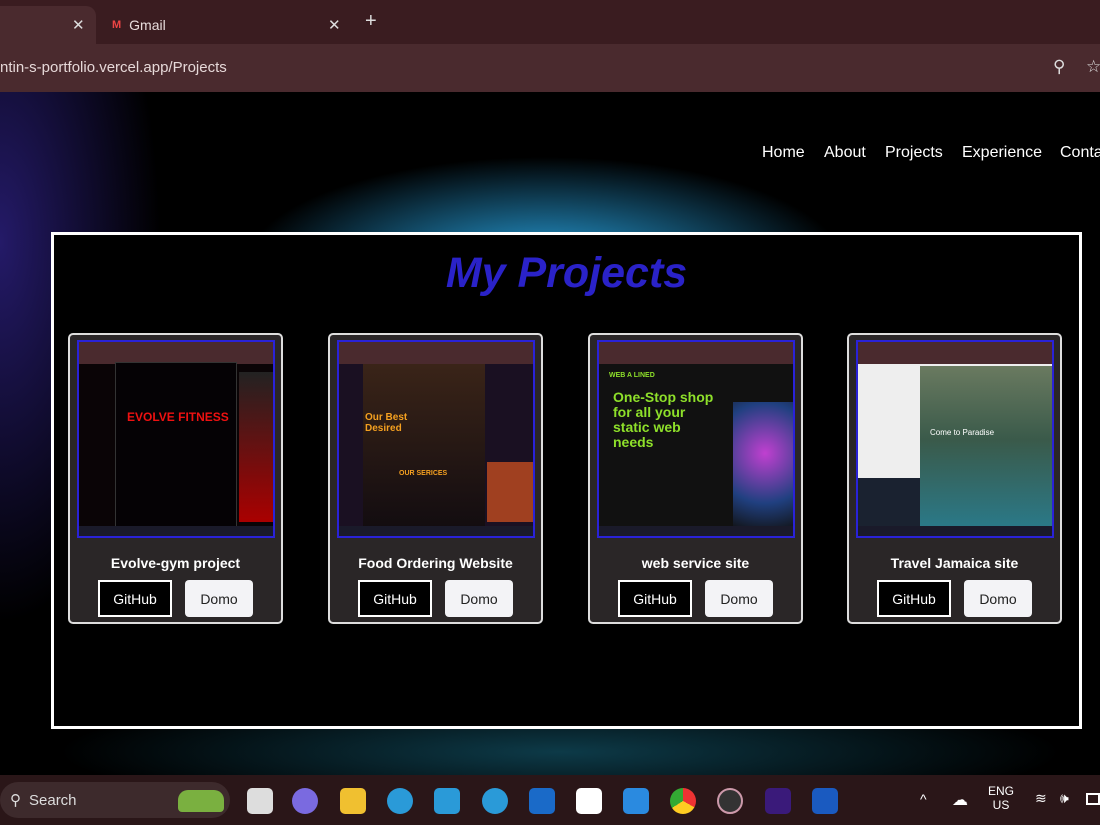 The width and height of the screenshot is (1100, 825). Describe the element at coordinates (1080, 153) in the screenshot. I see `nav-contact: Conta` at that location.